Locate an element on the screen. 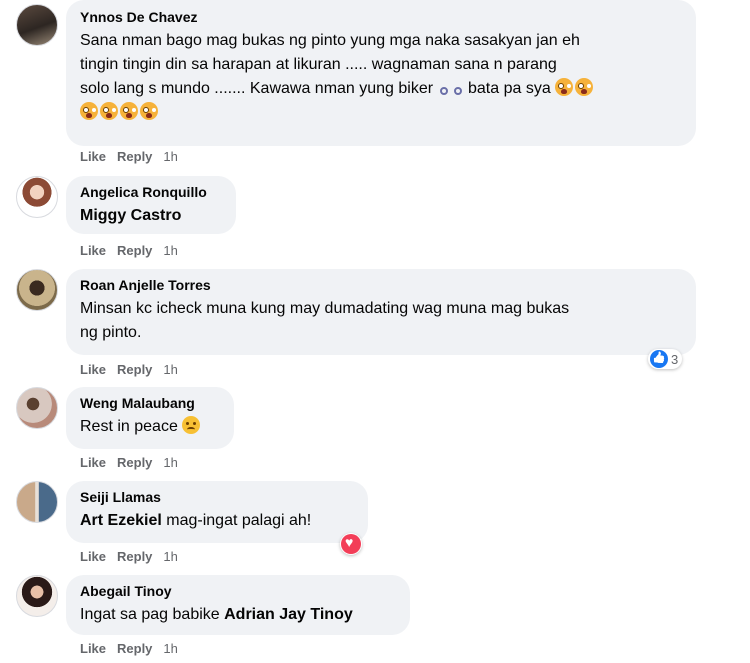 The height and width of the screenshot is (663, 750). comment-text: Ingat sa pag babike Adrian Jay Tinoy is located at coordinates (238, 615).